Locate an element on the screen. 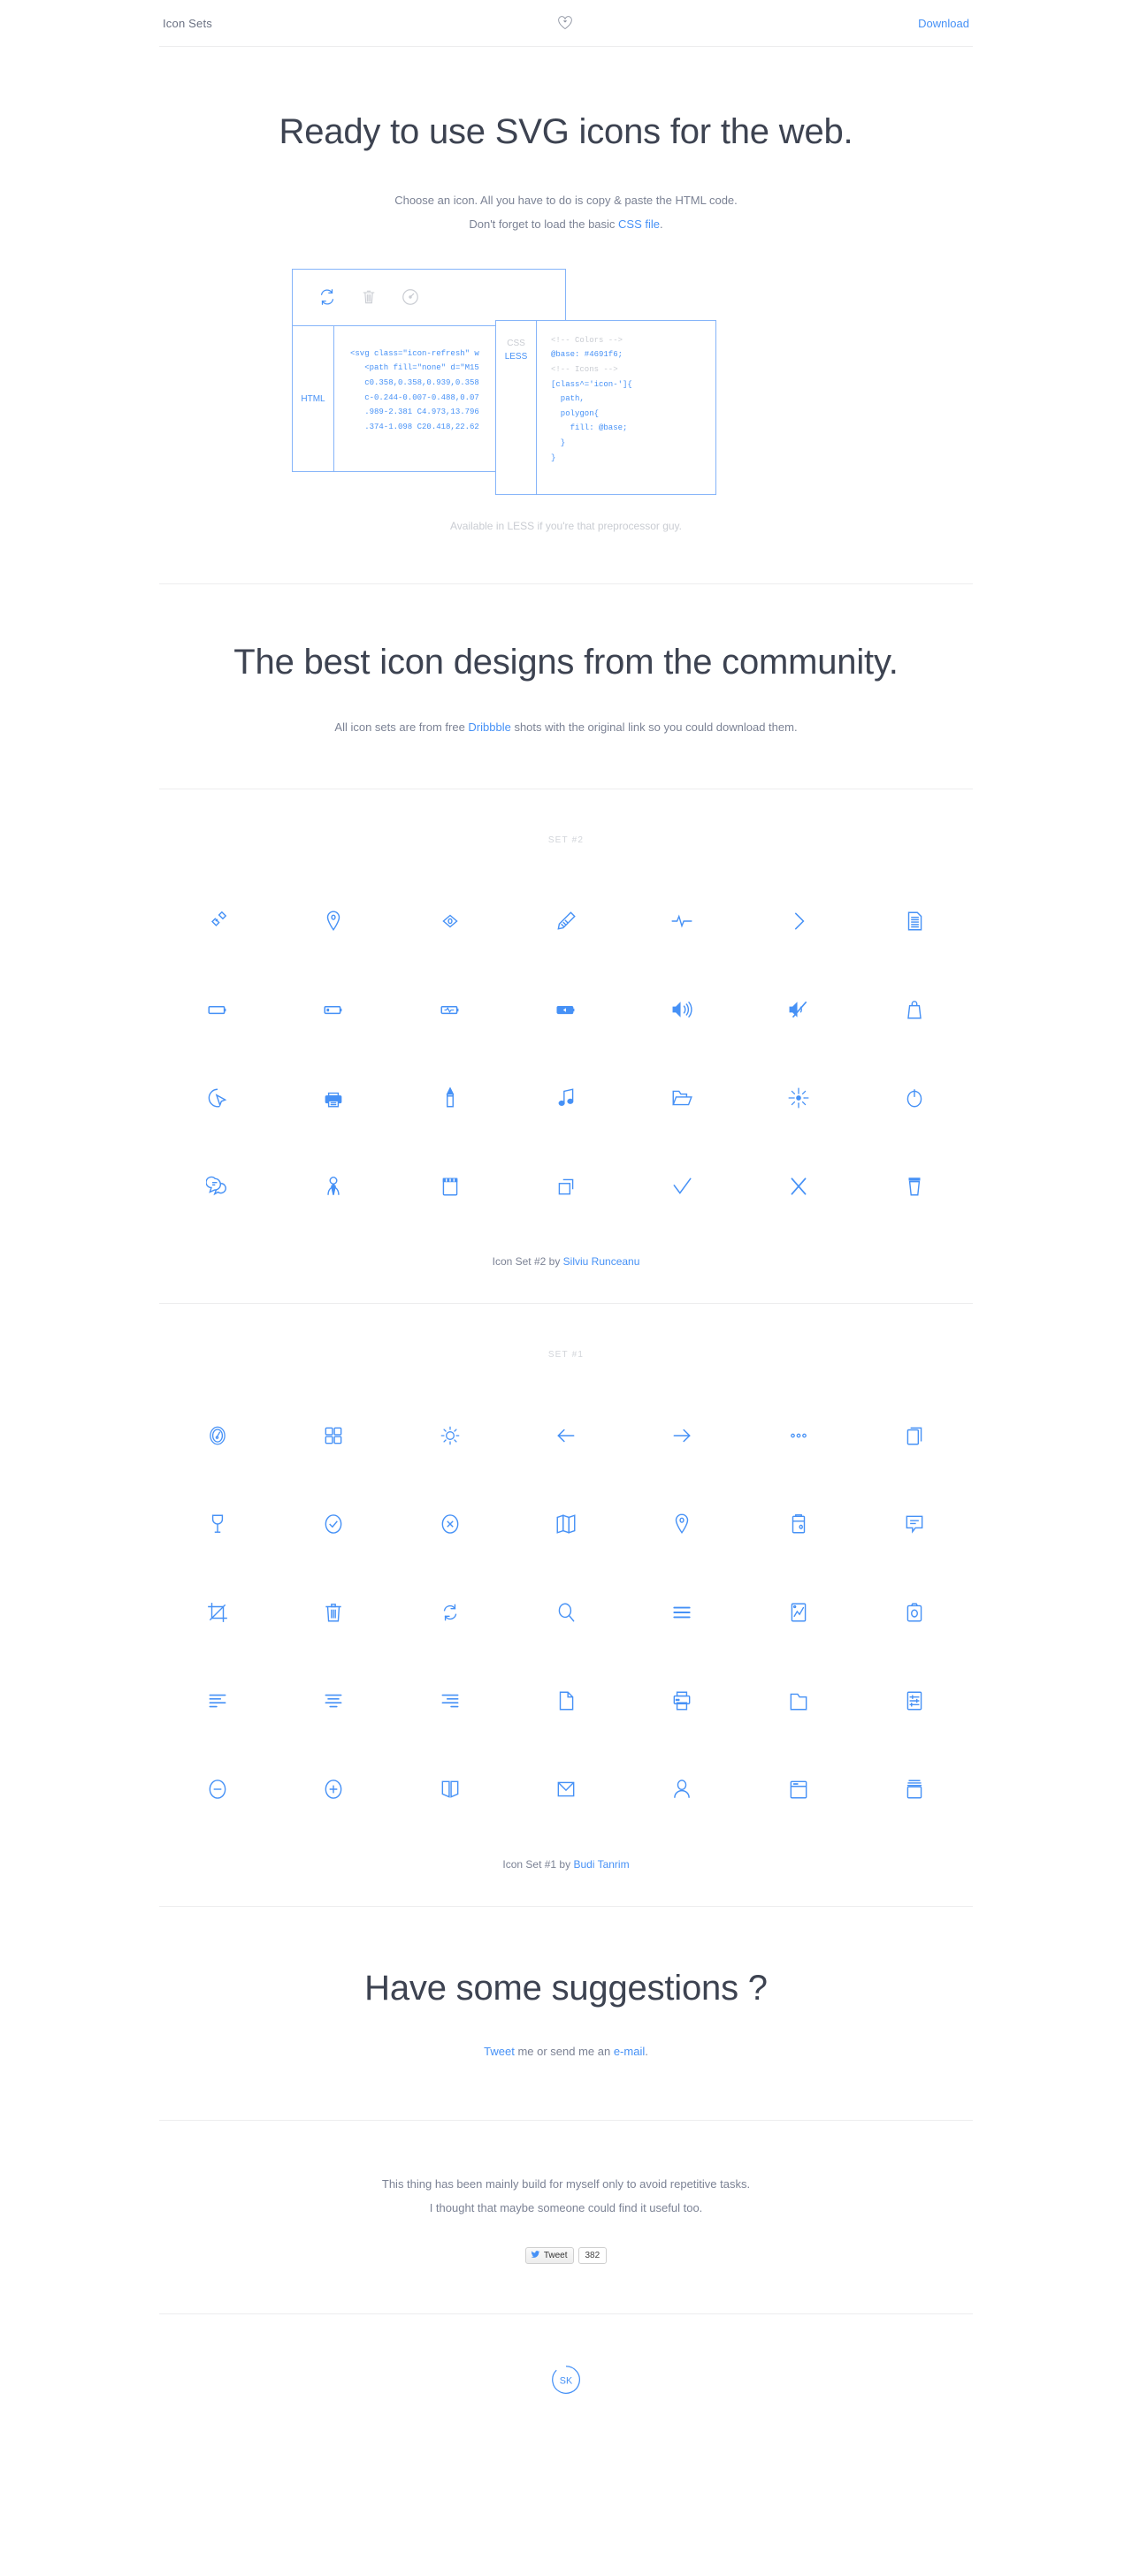 Image resolution: width=1132 pixels, height=2576 pixels. chat-bubbles-icon is located at coordinates (217, 1186).